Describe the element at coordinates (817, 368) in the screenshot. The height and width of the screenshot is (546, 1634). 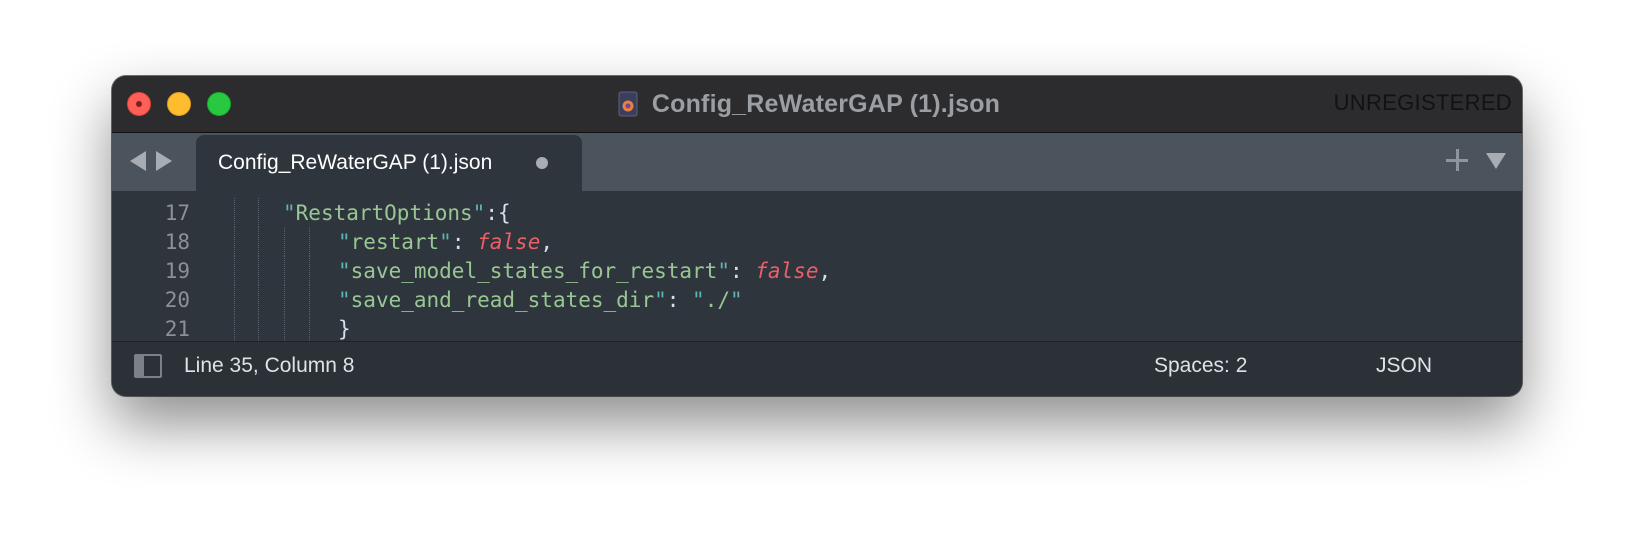
I see `status-bar: Line 35, Column 8 Spaces: 2 JSON` at that location.